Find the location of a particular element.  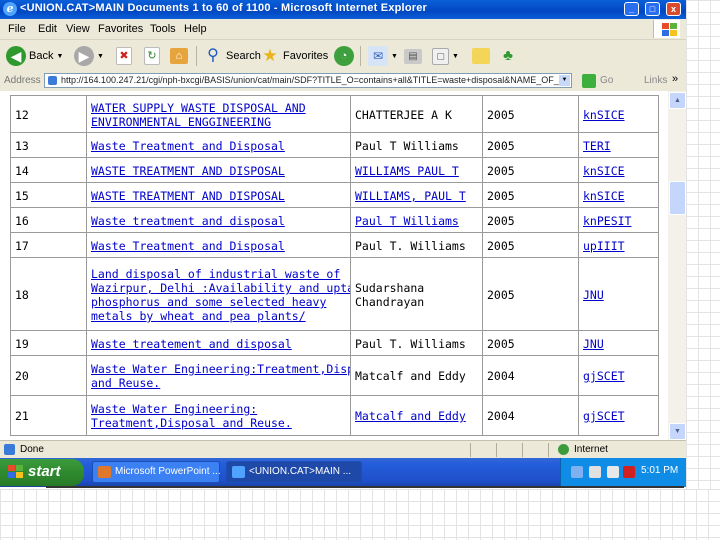

favorites-button: ★ Favorites is located at coordinates (294, 56).